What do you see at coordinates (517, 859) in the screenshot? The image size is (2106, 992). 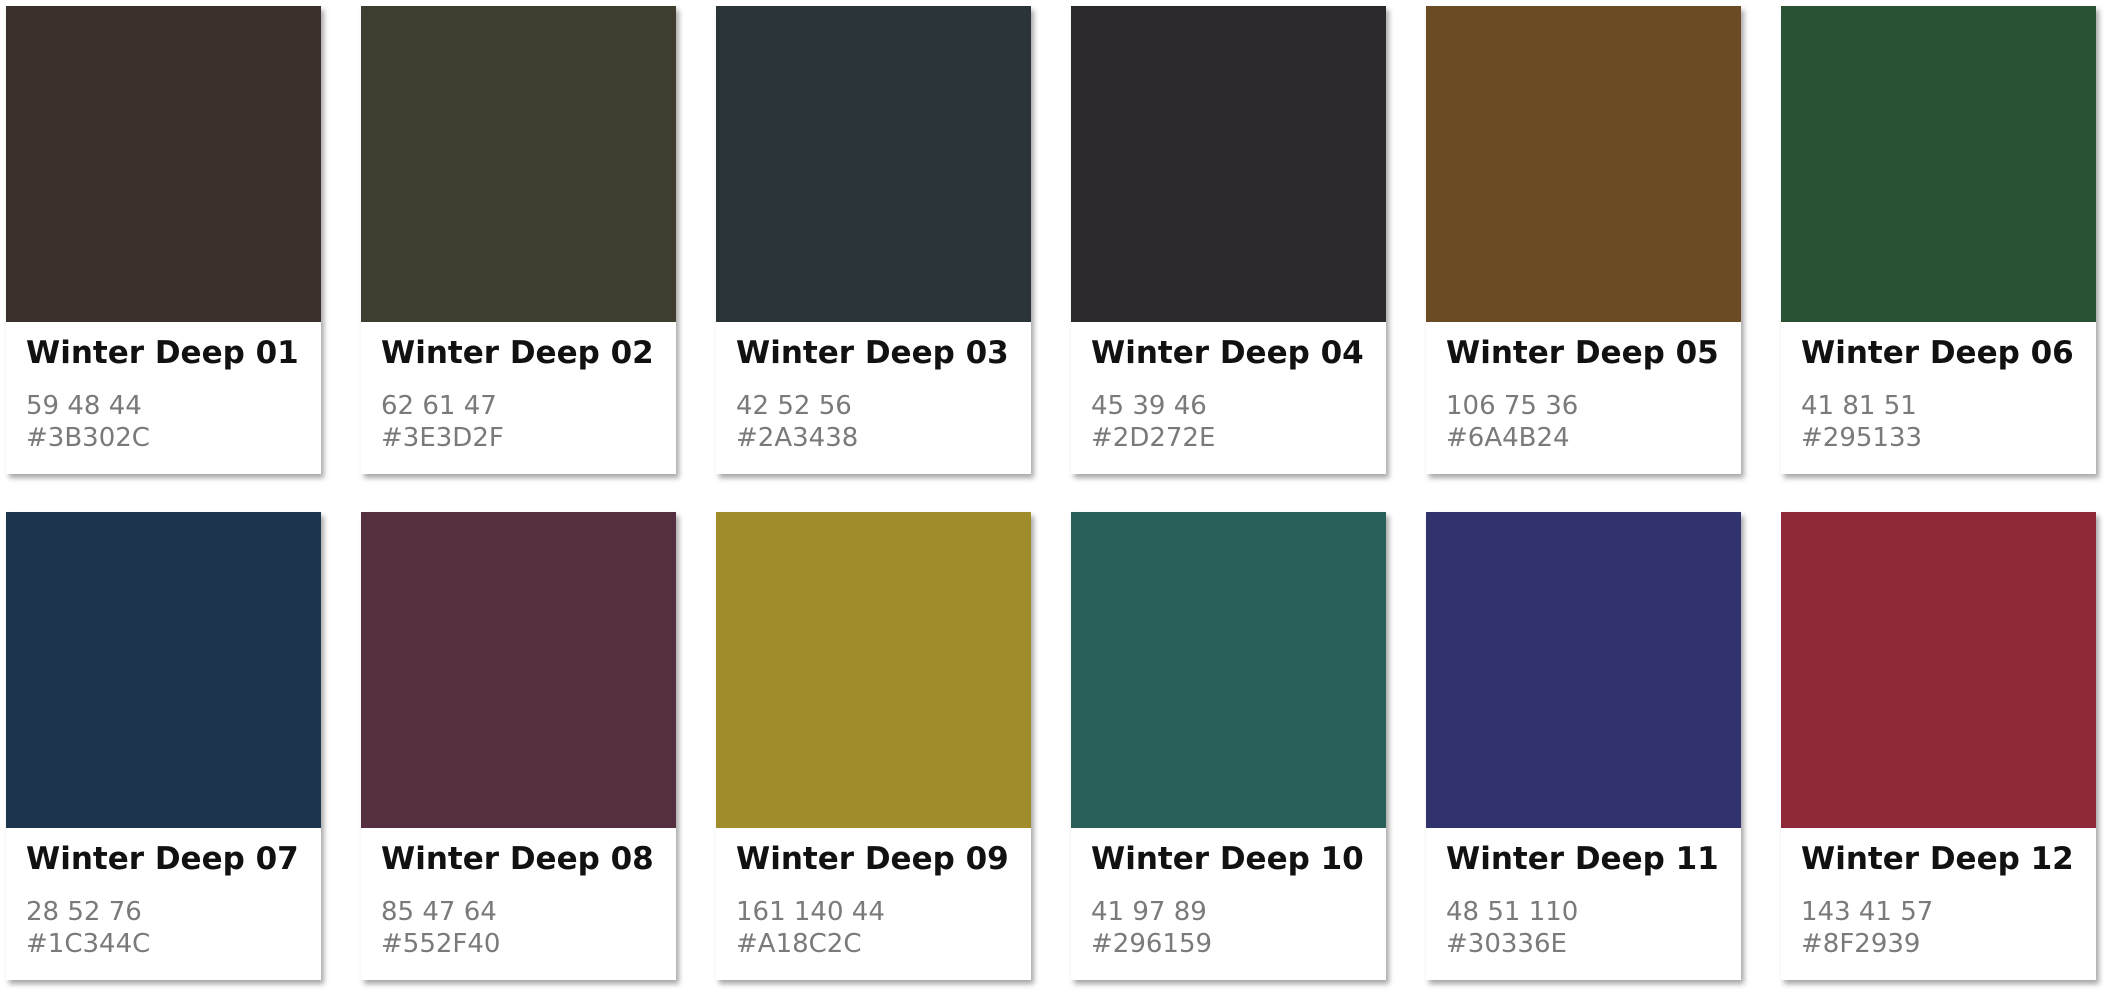 I see `swatch-name: Winter Deep 08` at bounding box center [517, 859].